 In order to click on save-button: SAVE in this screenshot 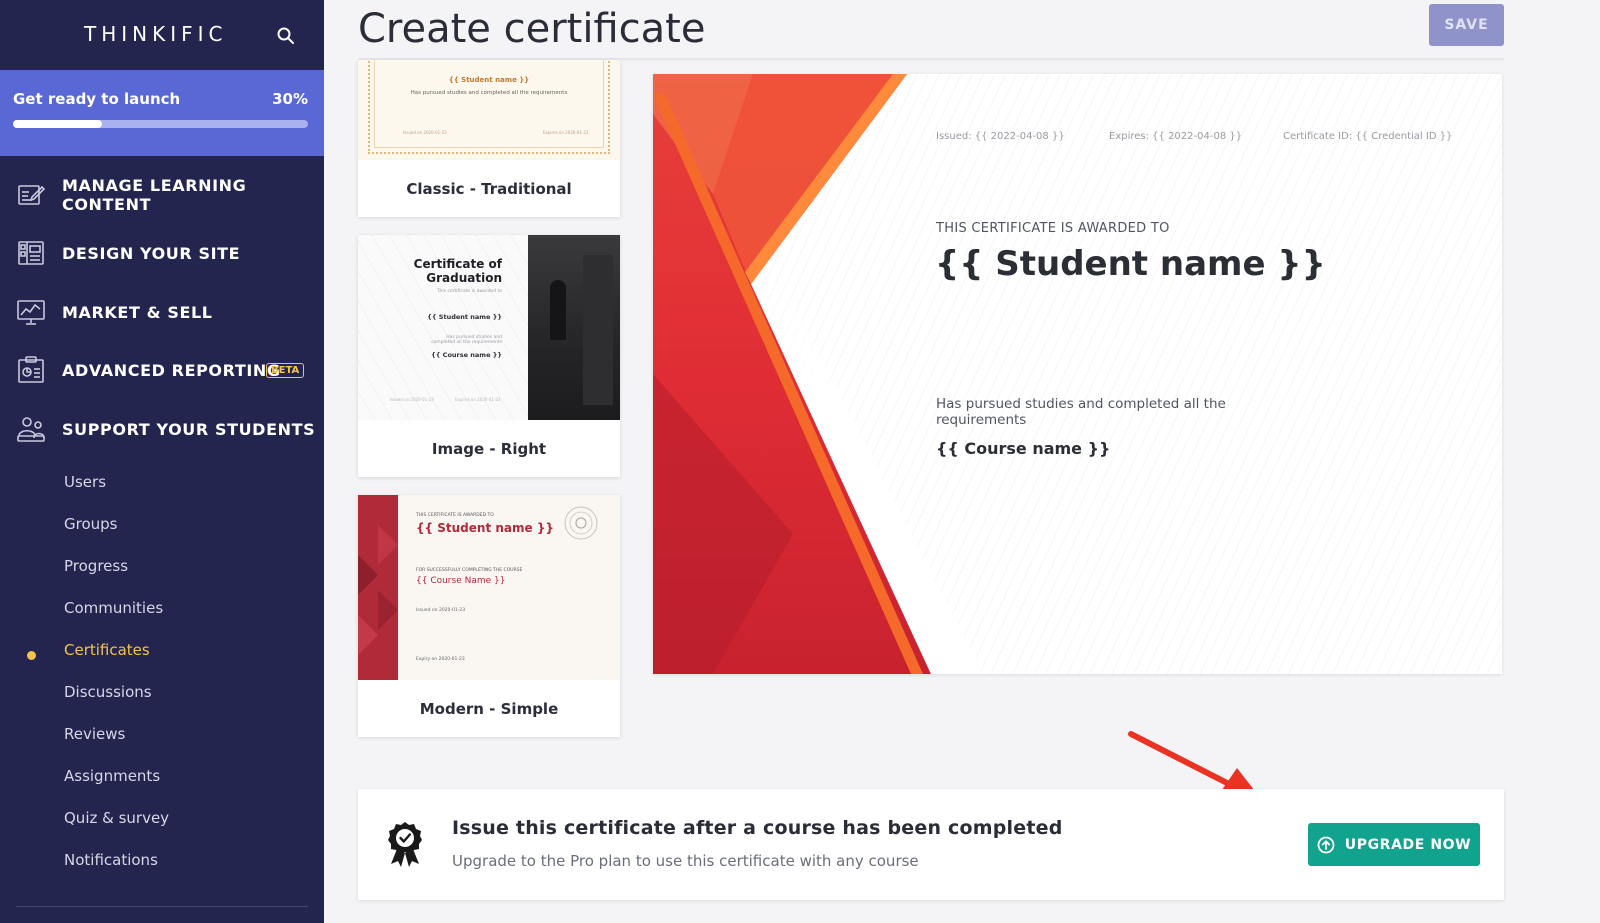, I will do `click(1466, 25)`.